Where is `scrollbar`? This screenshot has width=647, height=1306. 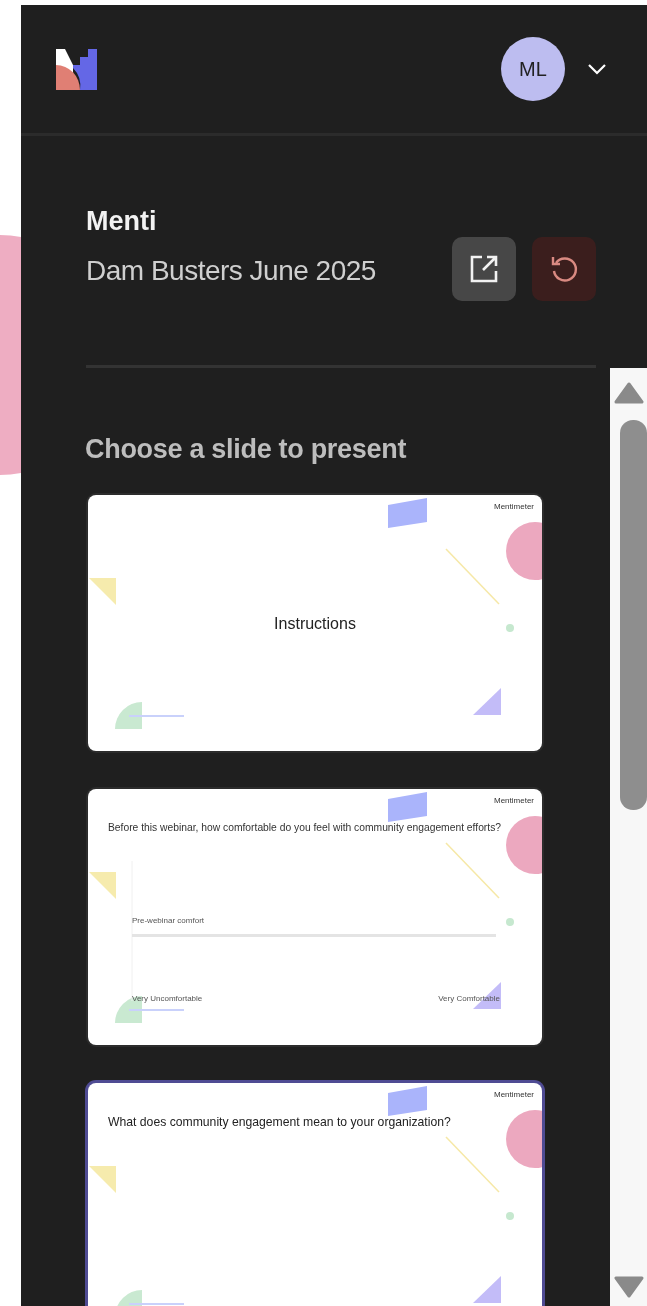
scrollbar is located at coordinates (628, 837).